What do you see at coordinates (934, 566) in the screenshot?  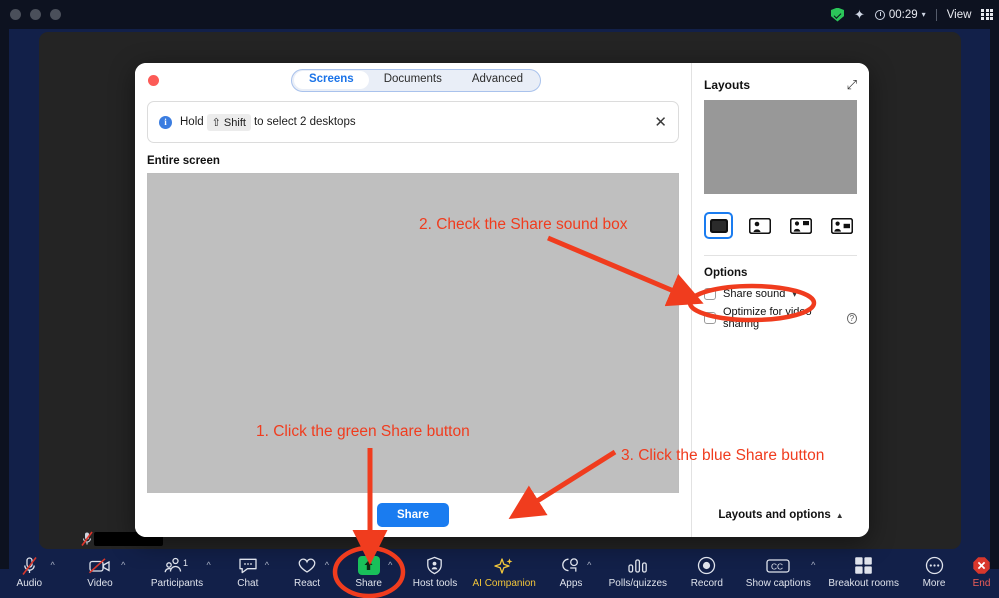 I see `more-ellipsis-icon` at bounding box center [934, 566].